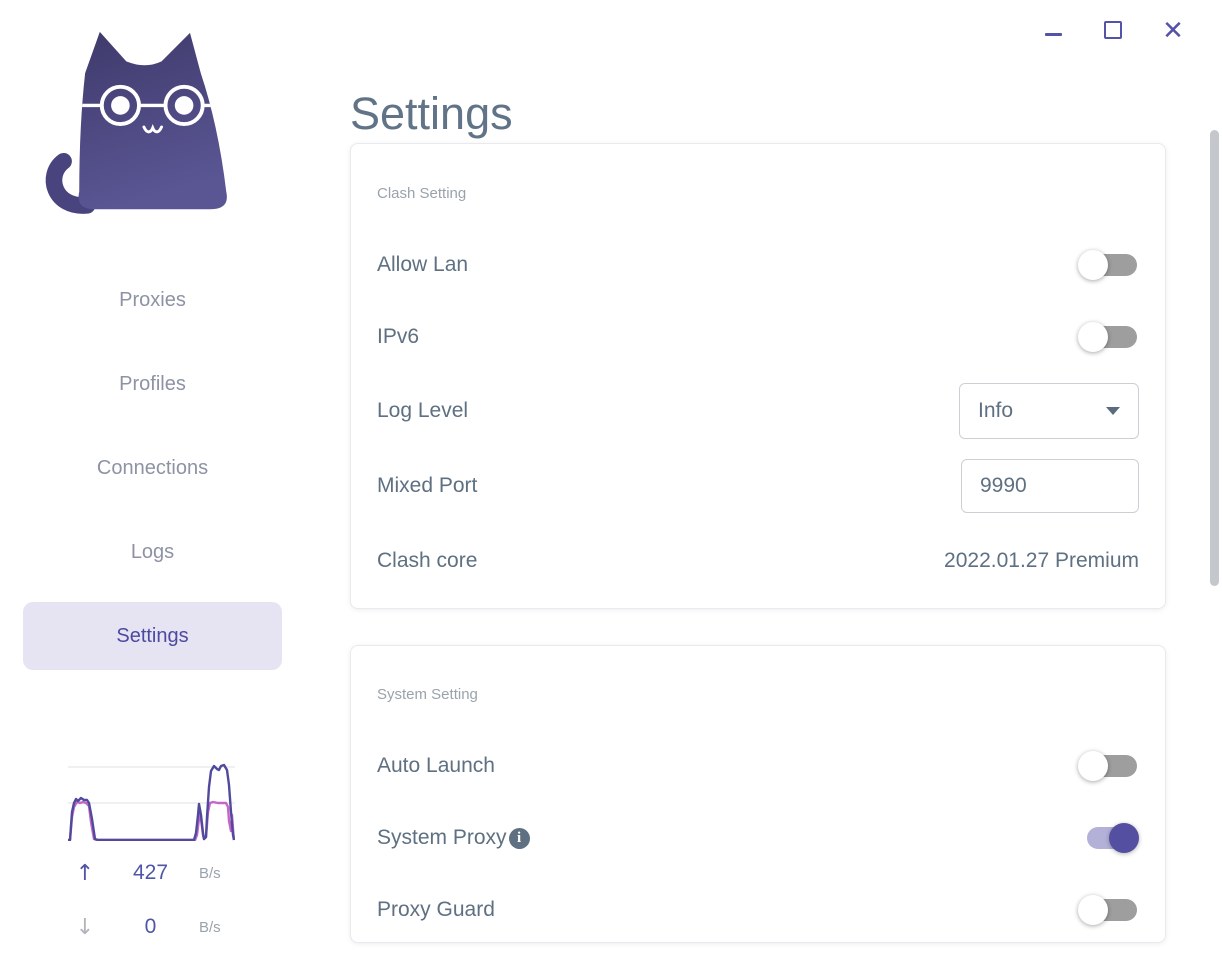 The height and width of the screenshot is (956, 1222). I want to click on mixed-port-row: Mixed Port, so click(758, 486).